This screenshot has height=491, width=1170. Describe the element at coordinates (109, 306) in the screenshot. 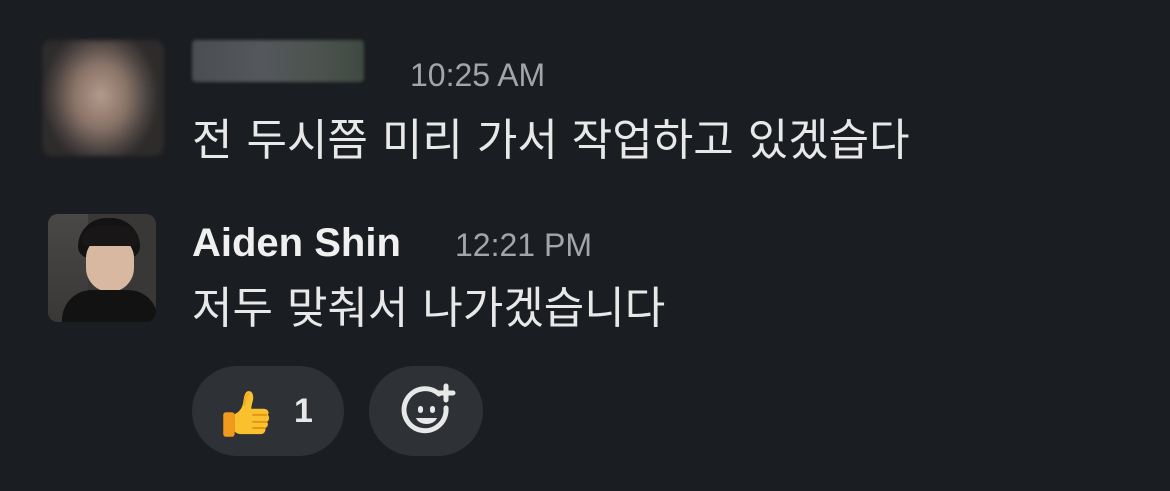

I see `avatar-body` at that location.